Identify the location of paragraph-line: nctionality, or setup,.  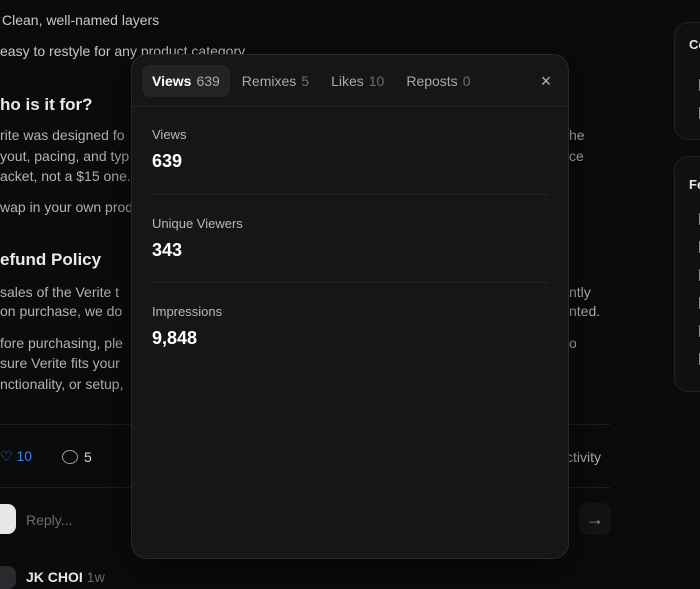
(62, 384).